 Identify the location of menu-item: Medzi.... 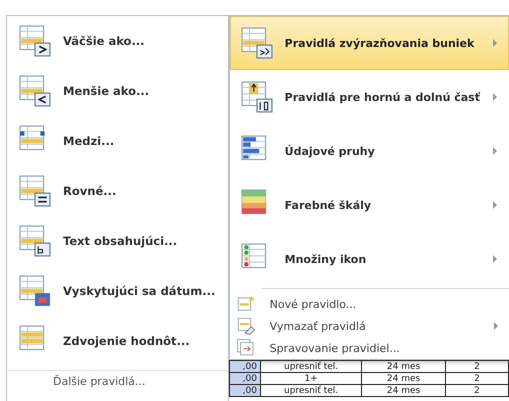
(117, 141).